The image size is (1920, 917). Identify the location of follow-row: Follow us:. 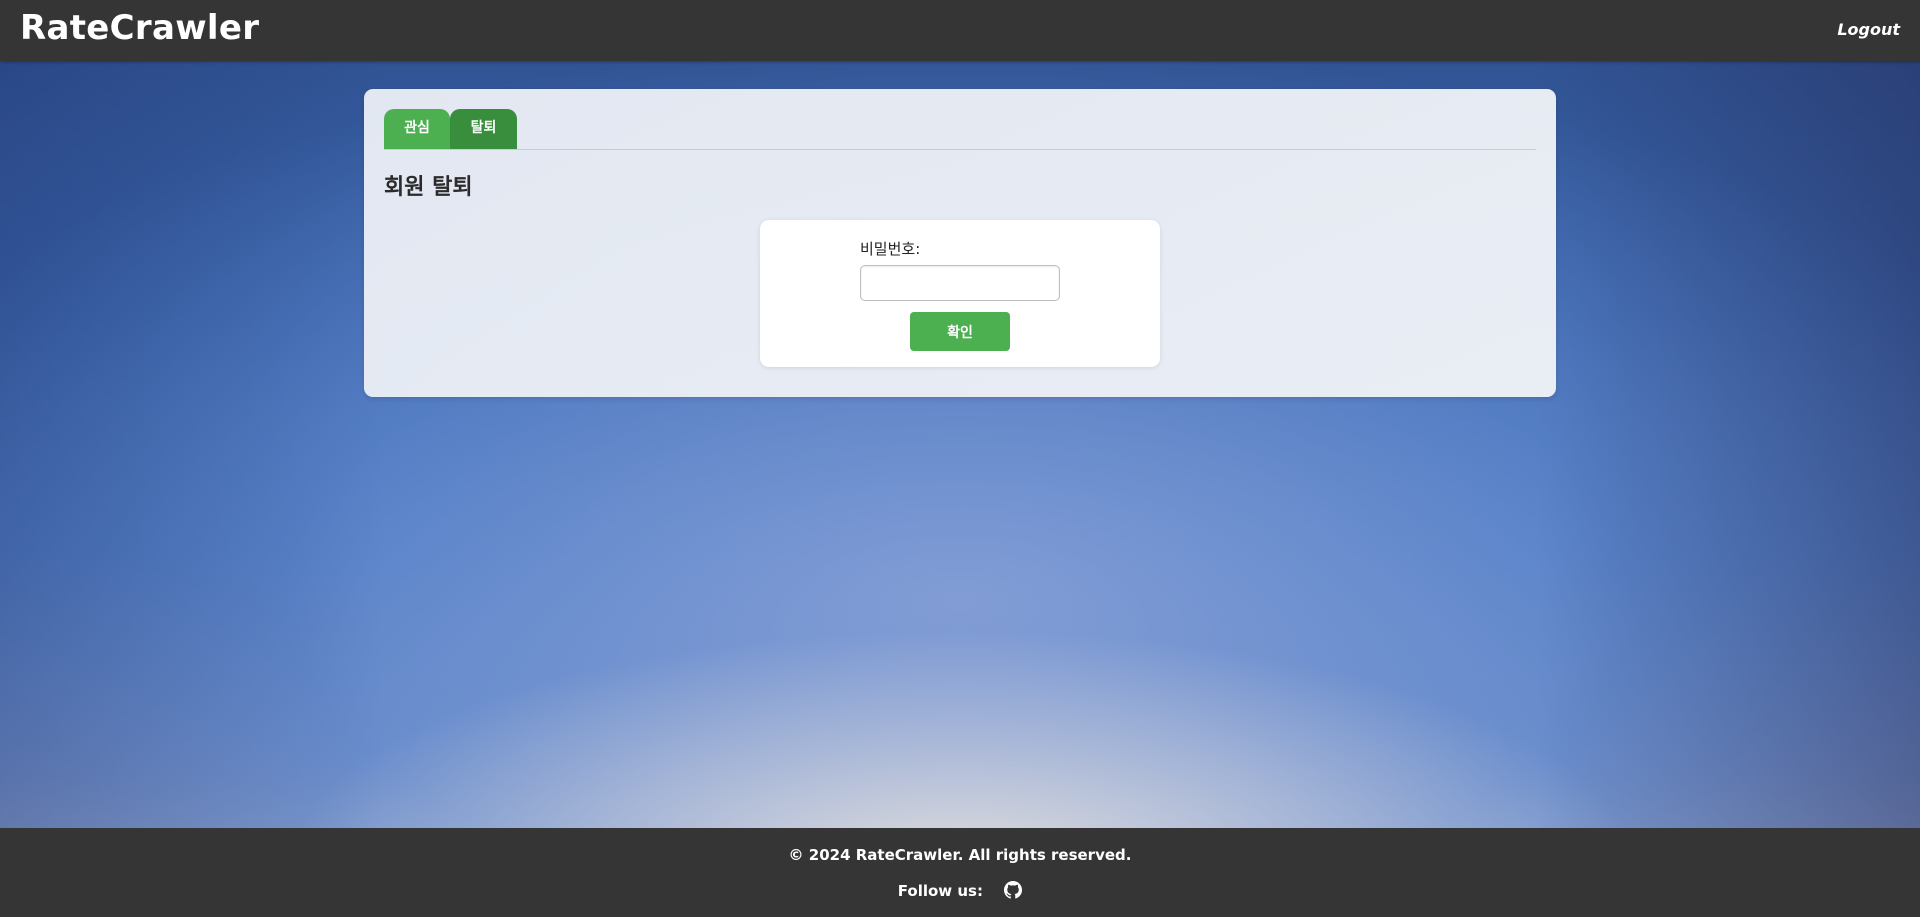
(960, 890).